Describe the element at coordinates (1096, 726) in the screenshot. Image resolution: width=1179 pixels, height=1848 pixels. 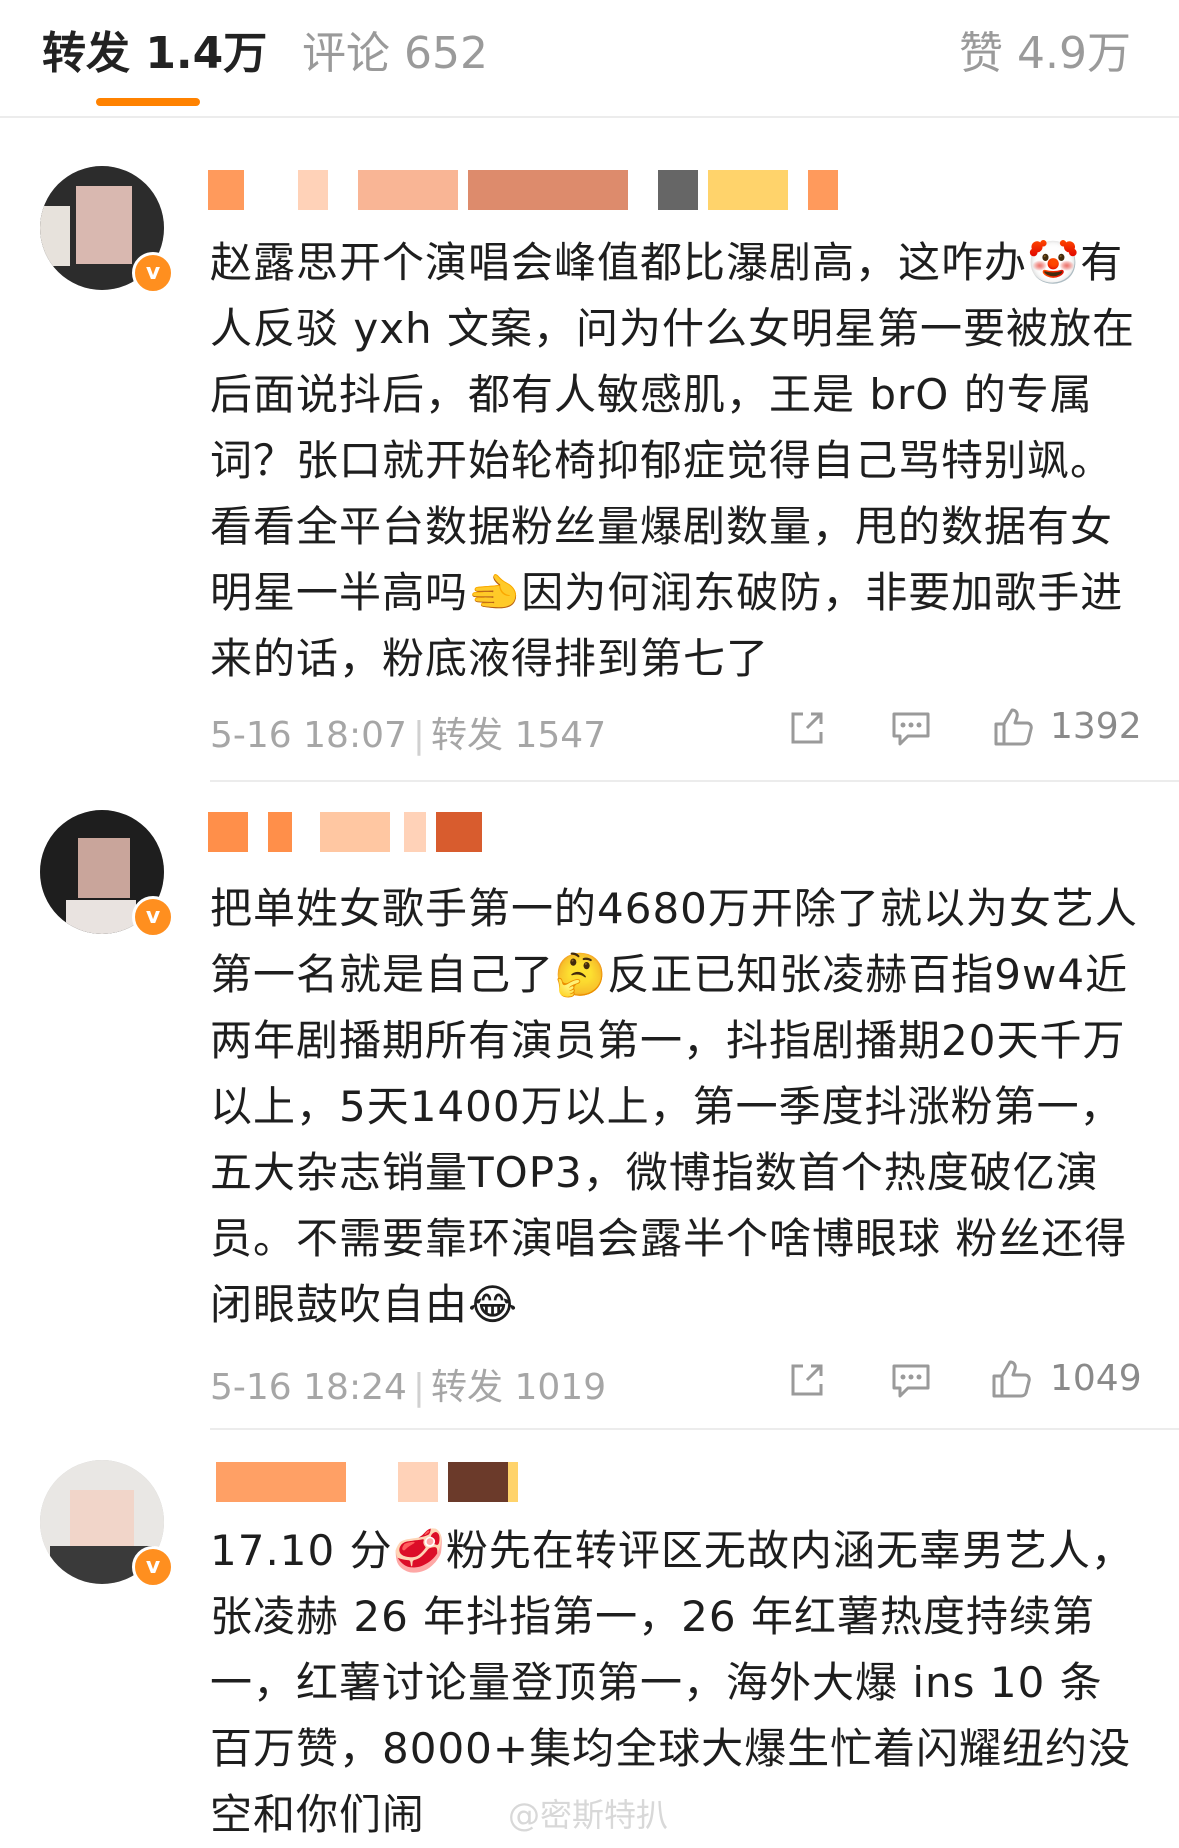
I see `like-count: 1392` at that location.